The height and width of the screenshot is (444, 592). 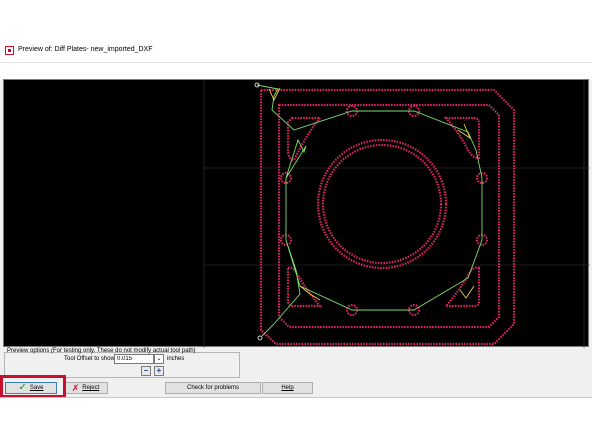 I want to click on check-for-problems-button: Check for problems, so click(x=213, y=388).